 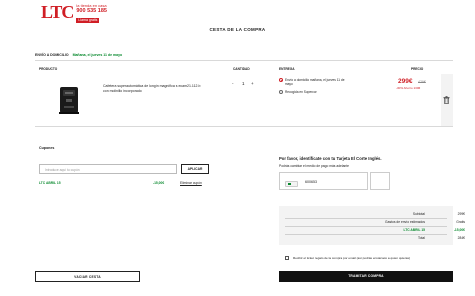 I want to click on page-title: CESTA DE LA COMPRA, so click(x=237, y=29).